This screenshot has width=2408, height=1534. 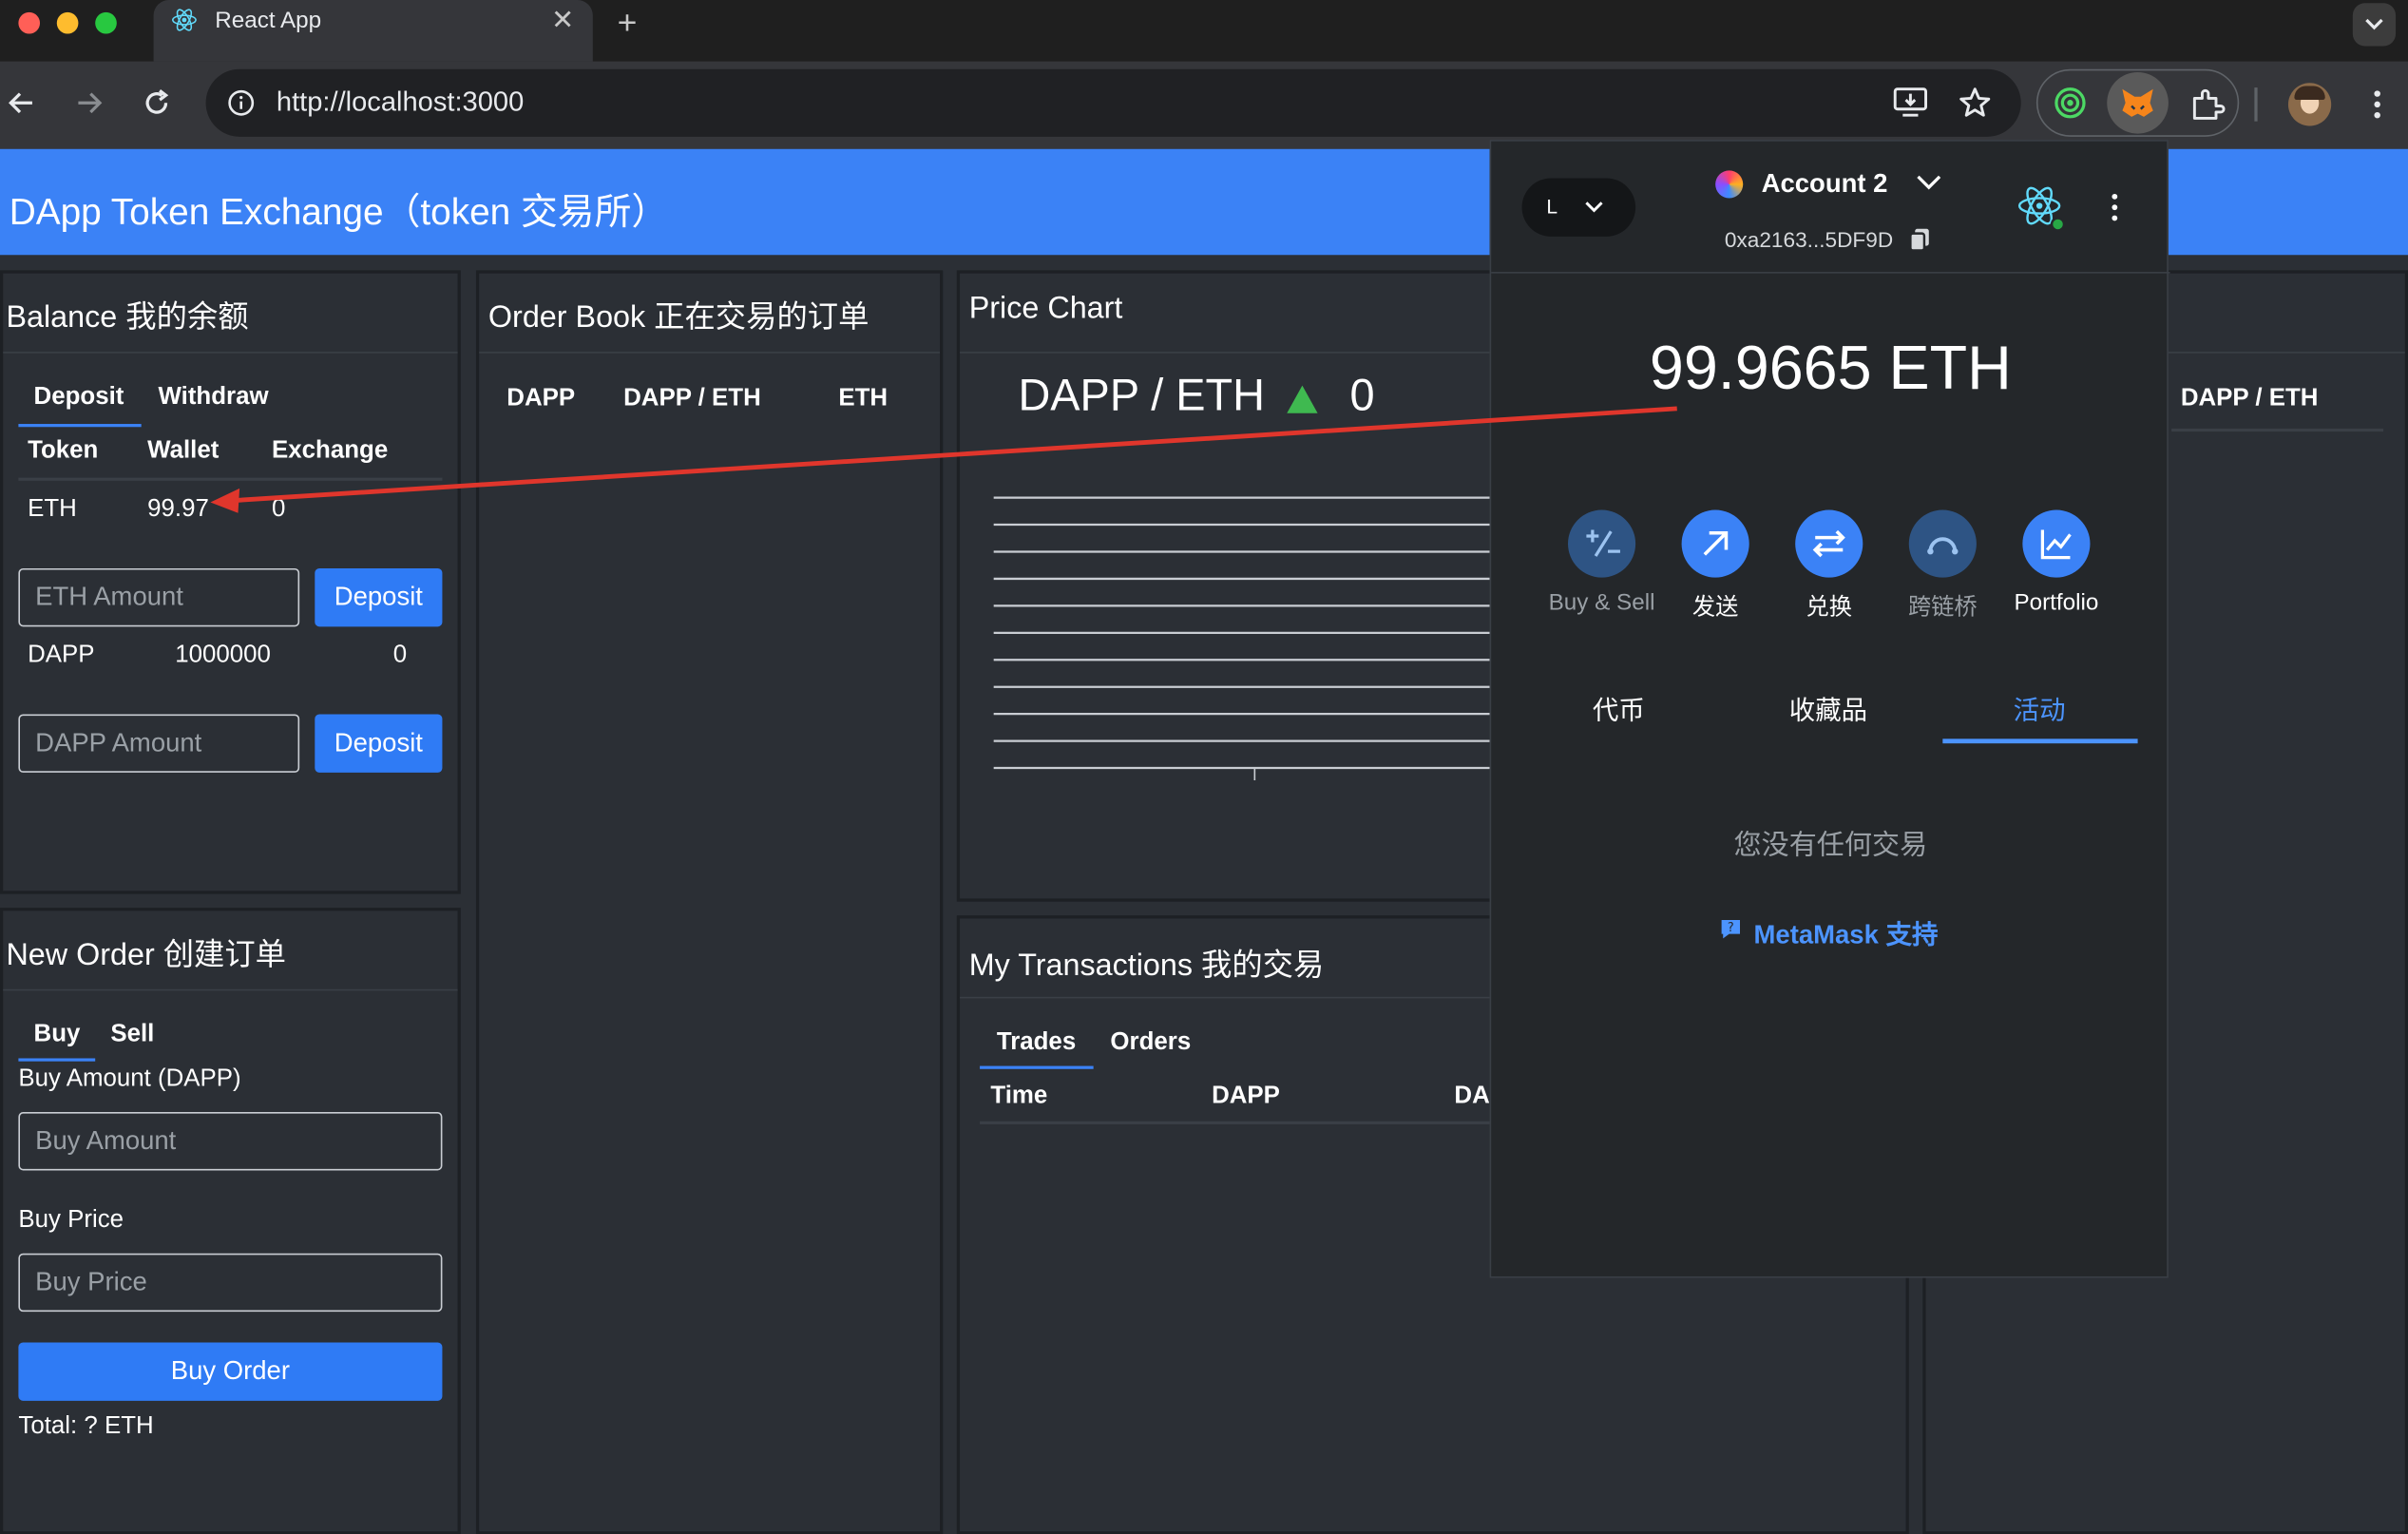 I want to click on annotation-arrow, so click(x=944, y=459).